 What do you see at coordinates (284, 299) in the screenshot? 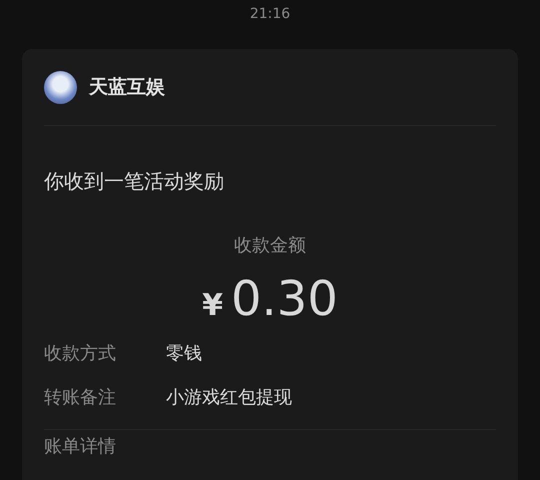
I see `amount-value: 0.30` at bounding box center [284, 299].